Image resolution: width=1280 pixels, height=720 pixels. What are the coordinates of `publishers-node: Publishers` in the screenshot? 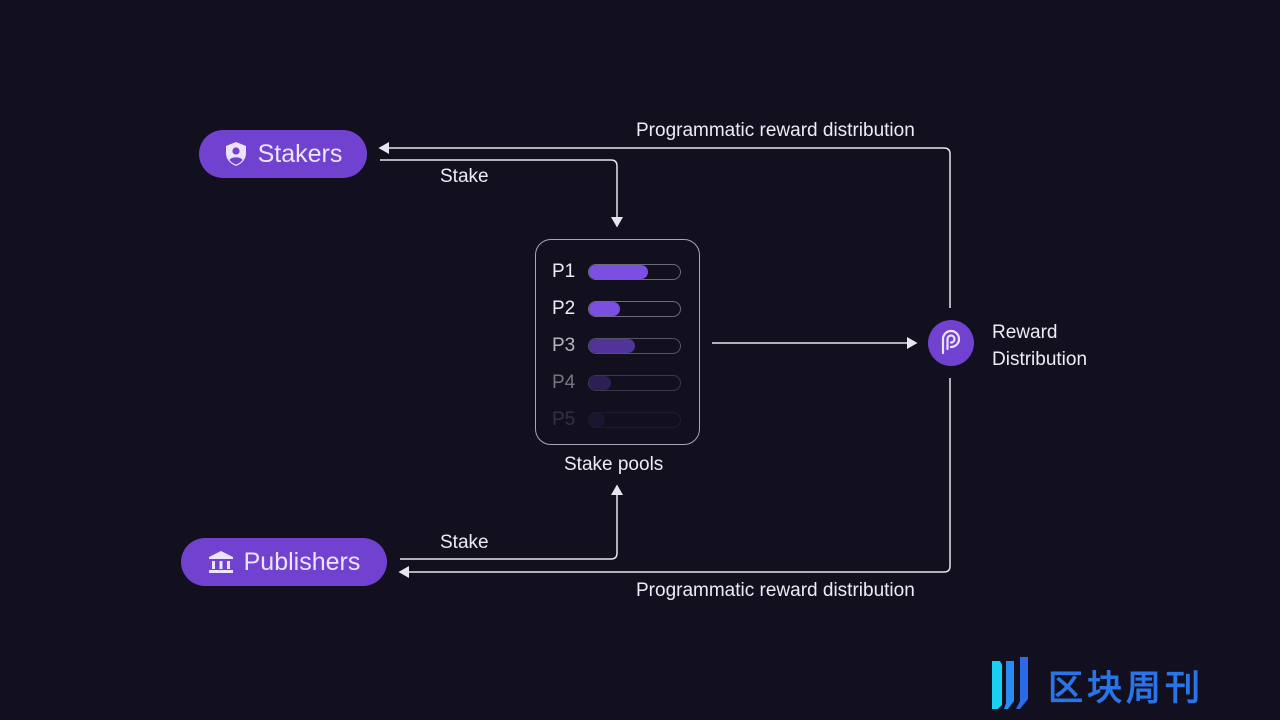 It's located at (284, 562).